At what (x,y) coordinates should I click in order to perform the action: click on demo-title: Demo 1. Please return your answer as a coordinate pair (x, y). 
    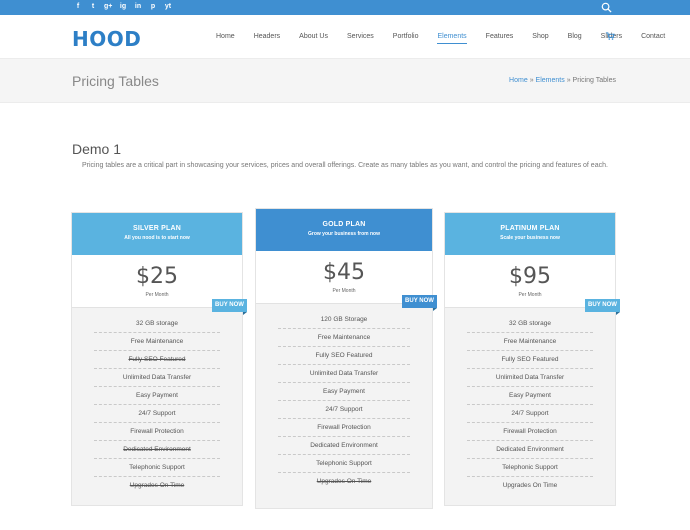
    Looking at the image, I should click on (97, 149).